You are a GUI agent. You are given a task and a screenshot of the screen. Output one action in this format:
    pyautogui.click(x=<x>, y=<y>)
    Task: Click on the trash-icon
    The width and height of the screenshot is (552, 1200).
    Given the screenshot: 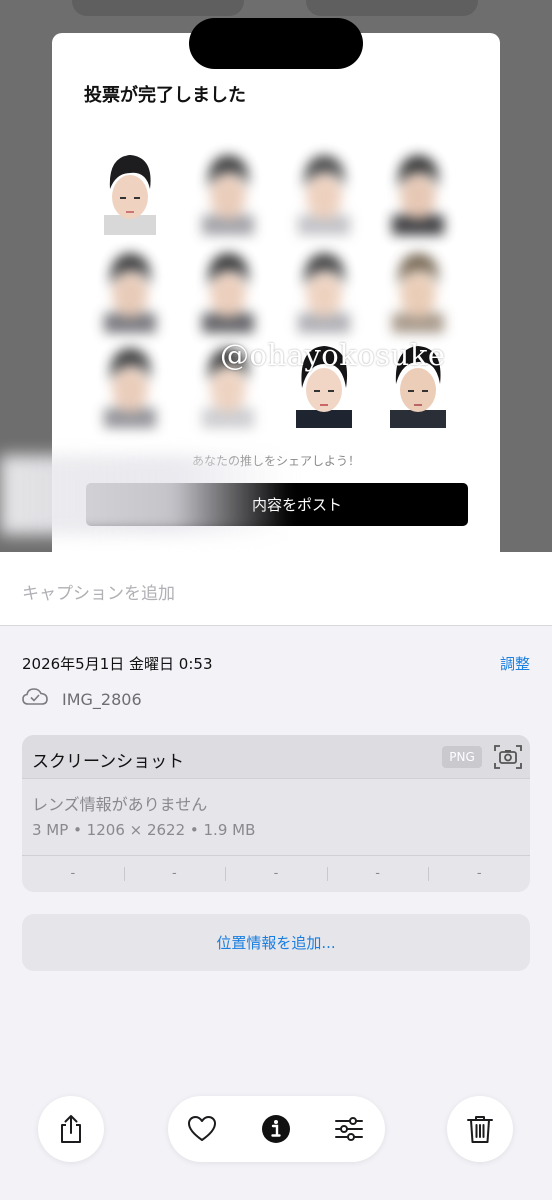 What is the action you would take?
    pyautogui.click(x=480, y=1129)
    